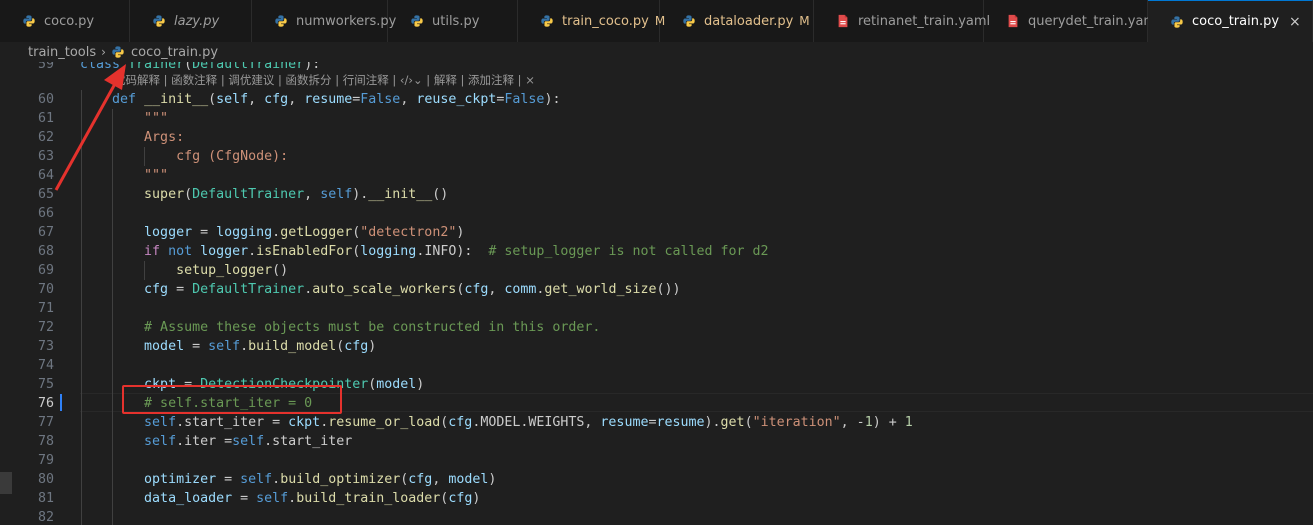  What do you see at coordinates (232, 399) in the screenshot?
I see `annotation-highlight-box` at bounding box center [232, 399].